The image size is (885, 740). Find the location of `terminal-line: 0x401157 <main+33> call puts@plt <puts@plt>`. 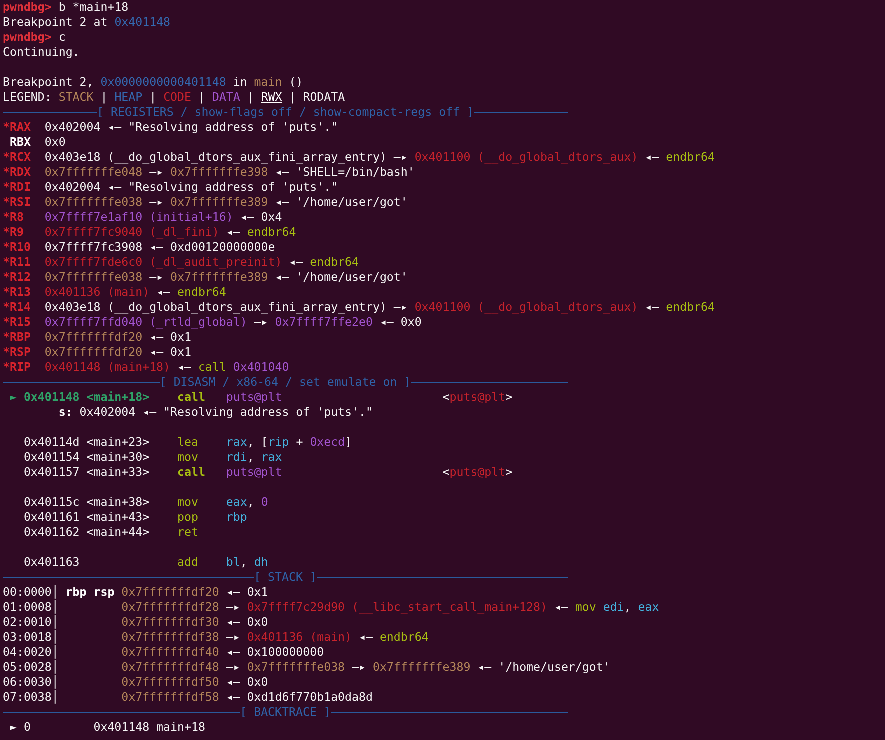

terminal-line: 0x401157 <main+33> call puts@plt <puts@plt> is located at coordinates (268, 472).